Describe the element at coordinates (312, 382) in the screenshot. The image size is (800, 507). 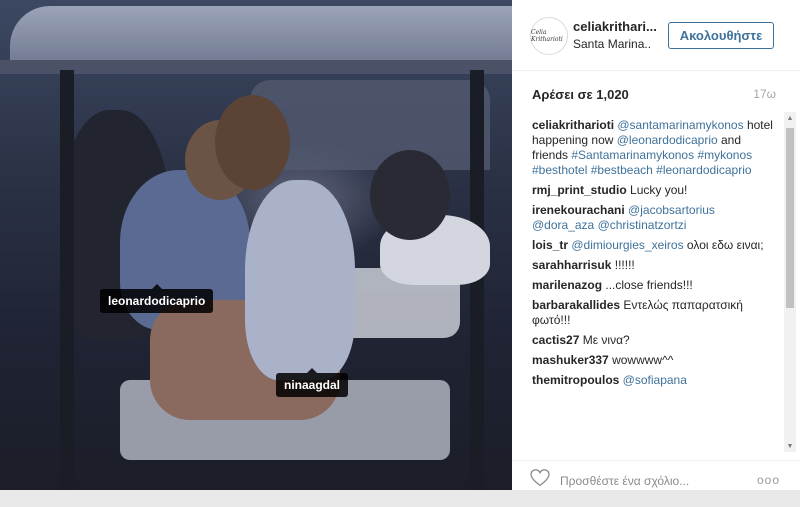
I see `photo-tag-ninaagdal: ninaagdal` at that location.